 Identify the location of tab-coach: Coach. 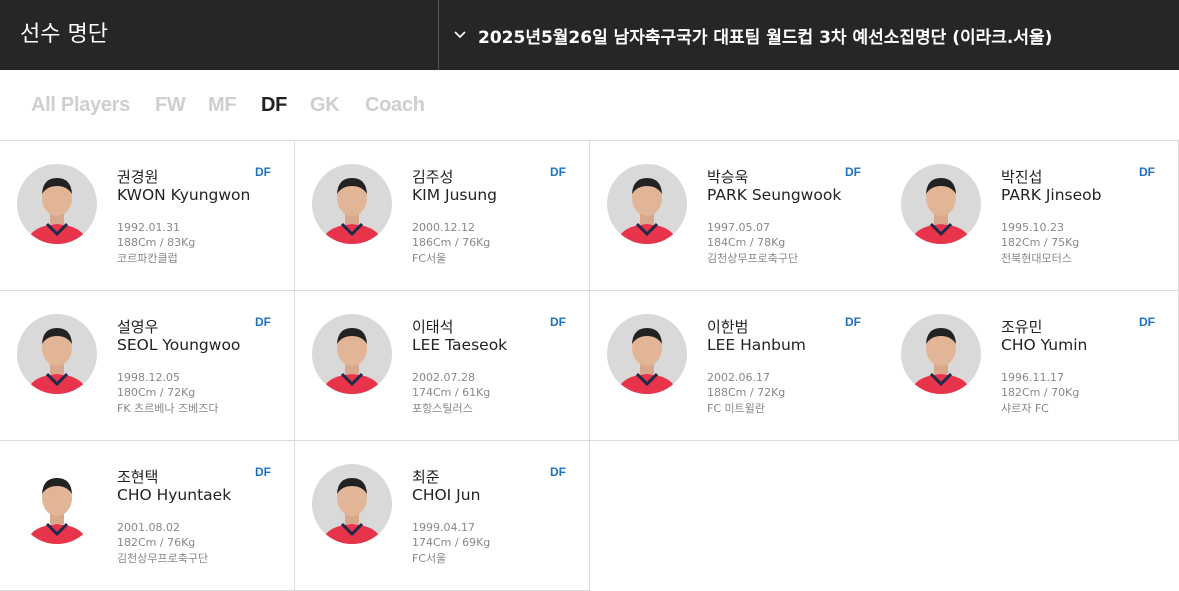
(395, 105).